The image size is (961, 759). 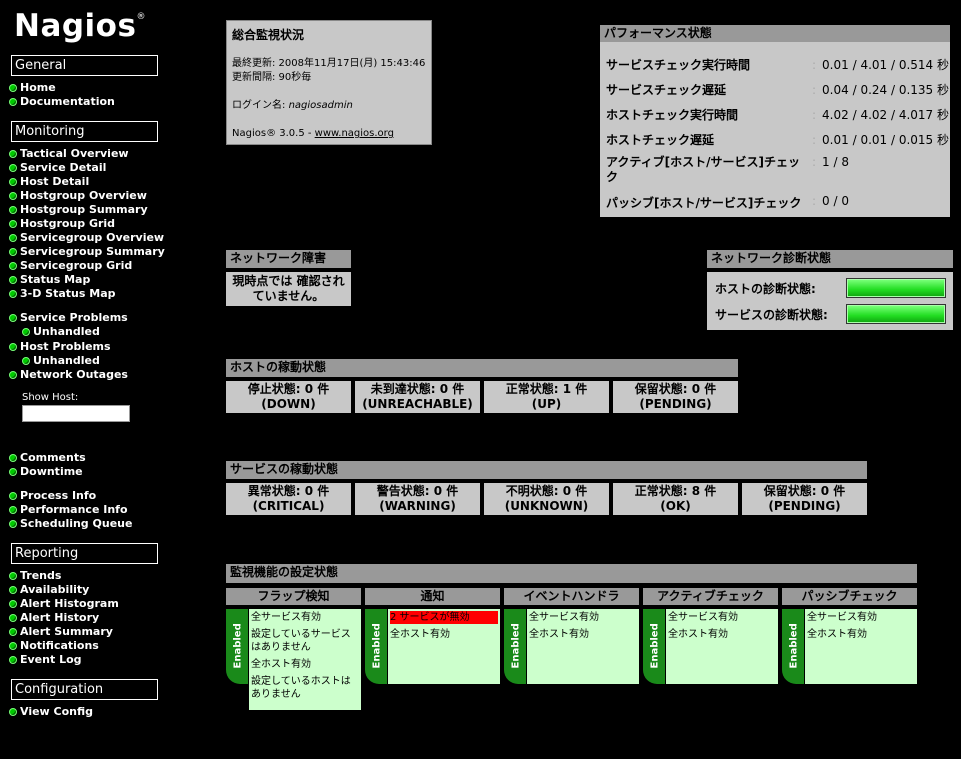 What do you see at coordinates (830, 162) in the screenshot?
I see `perf-value: :1 / 8` at bounding box center [830, 162].